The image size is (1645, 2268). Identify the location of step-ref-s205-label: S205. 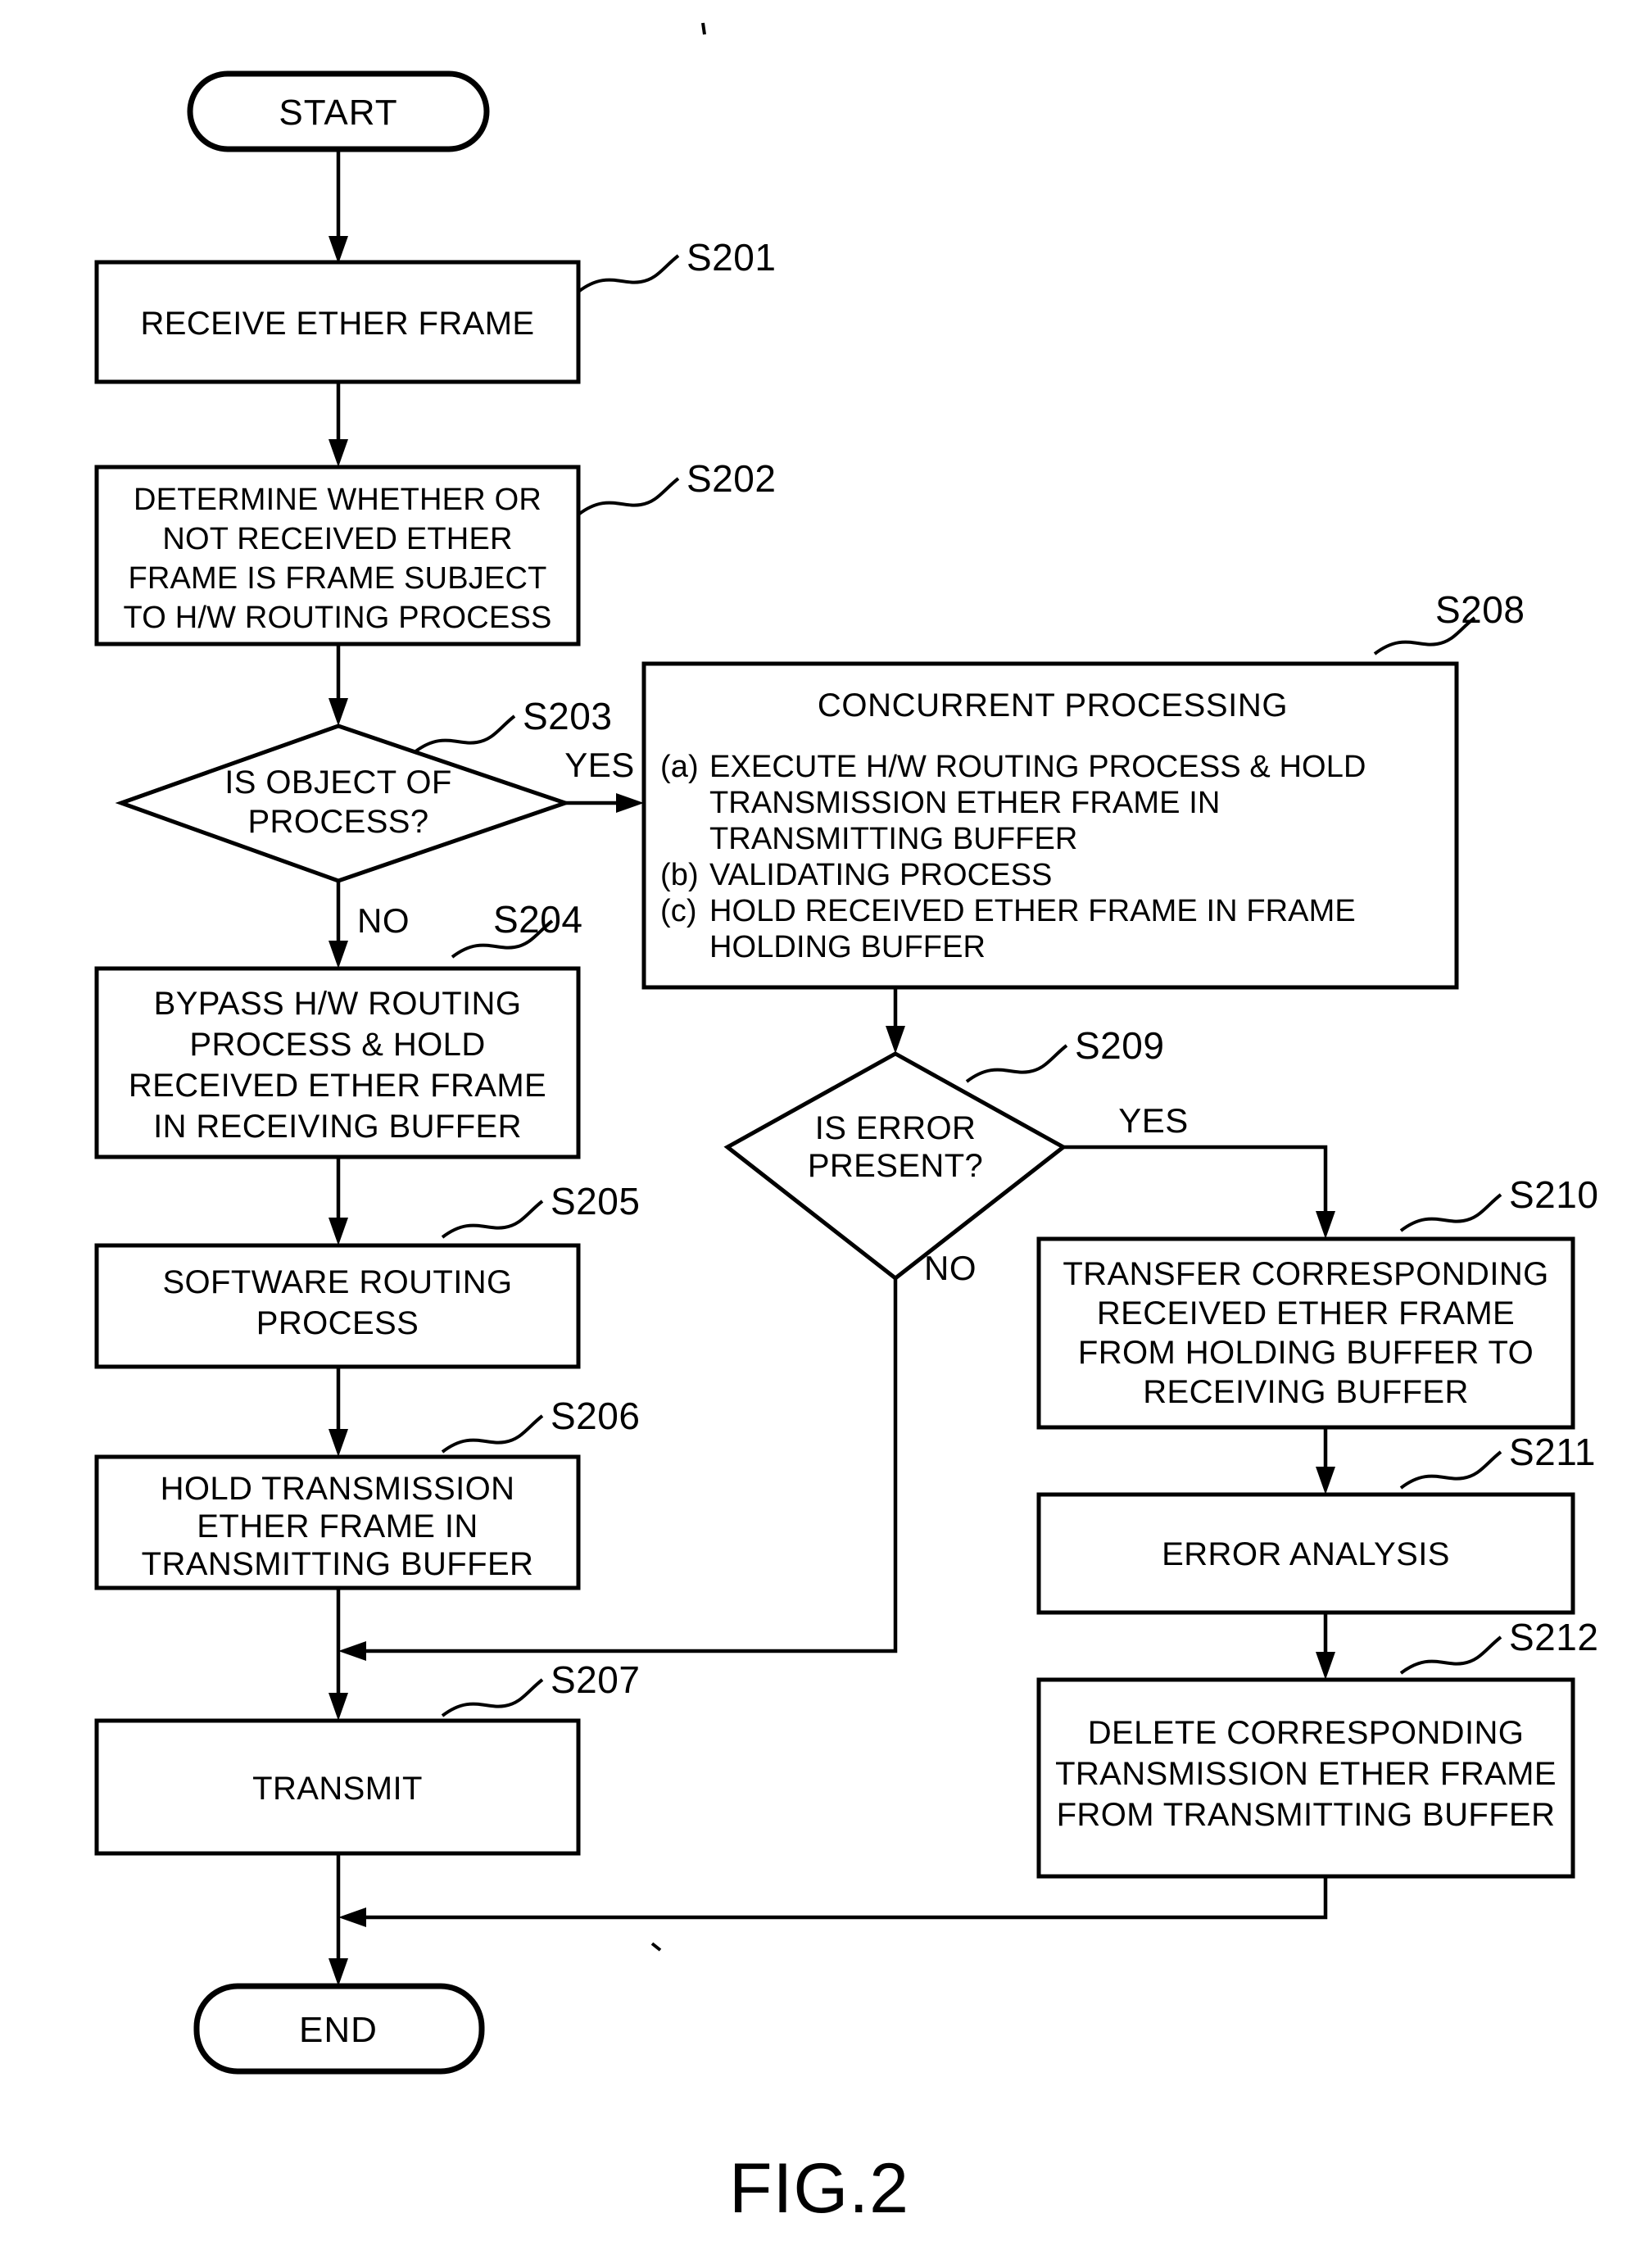
(596, 1201).